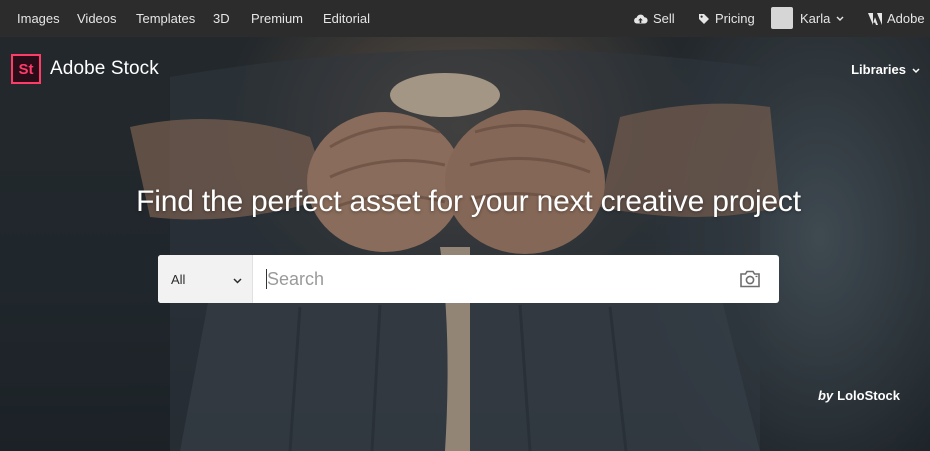 This screenshot has height=451, width=930. What do you see at coordinates (277, 18) in the screenshot?
I see `nav-link-premium: Premium` at bounding box center [277, 18].